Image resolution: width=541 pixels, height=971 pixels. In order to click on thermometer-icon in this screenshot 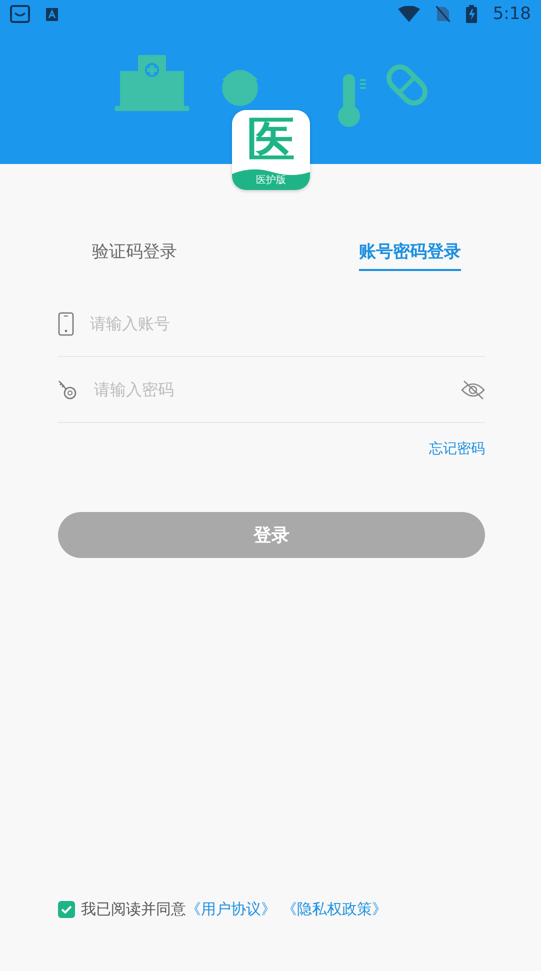, I will do `click(352, 100)`.